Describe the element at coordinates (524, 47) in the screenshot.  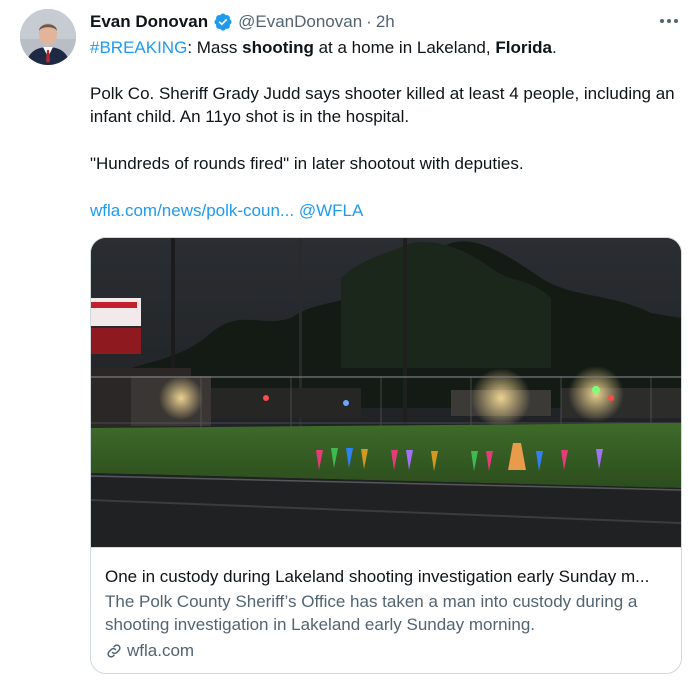
I see `bold-text: Florida` at that location.